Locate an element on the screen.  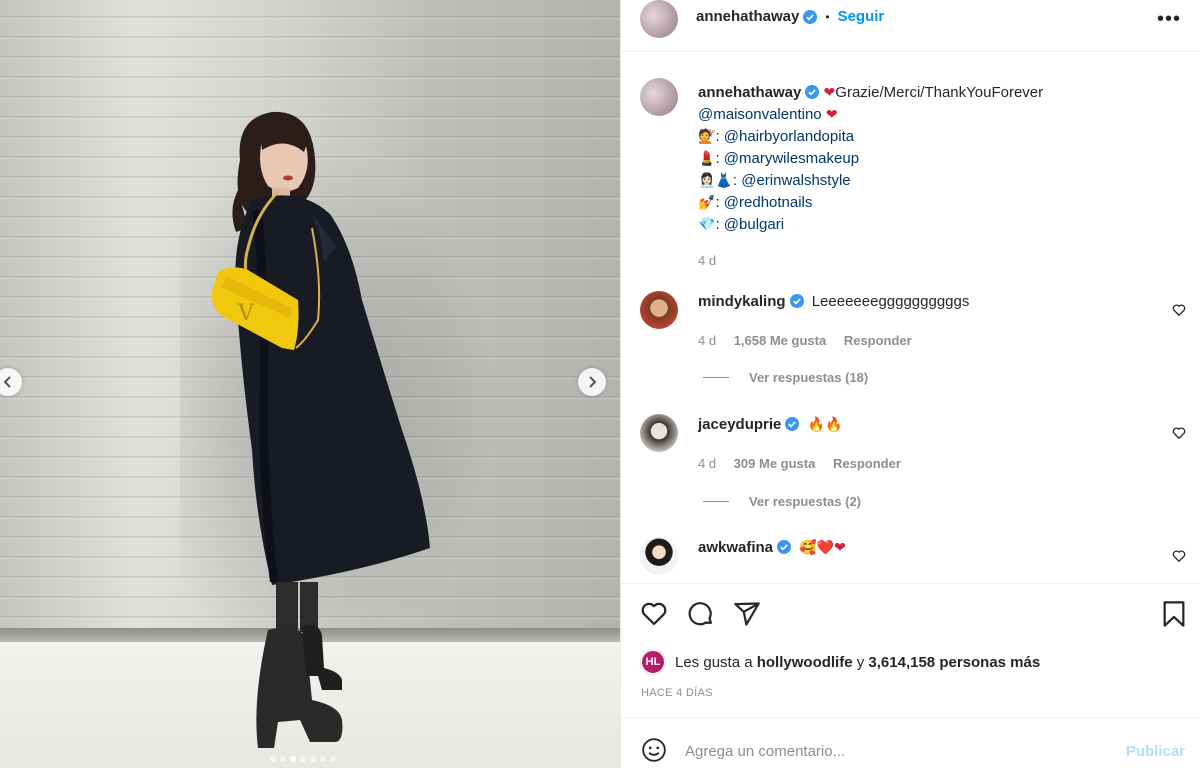
mention-link: @marywilesmakeup is located at coordinates (791, 158).